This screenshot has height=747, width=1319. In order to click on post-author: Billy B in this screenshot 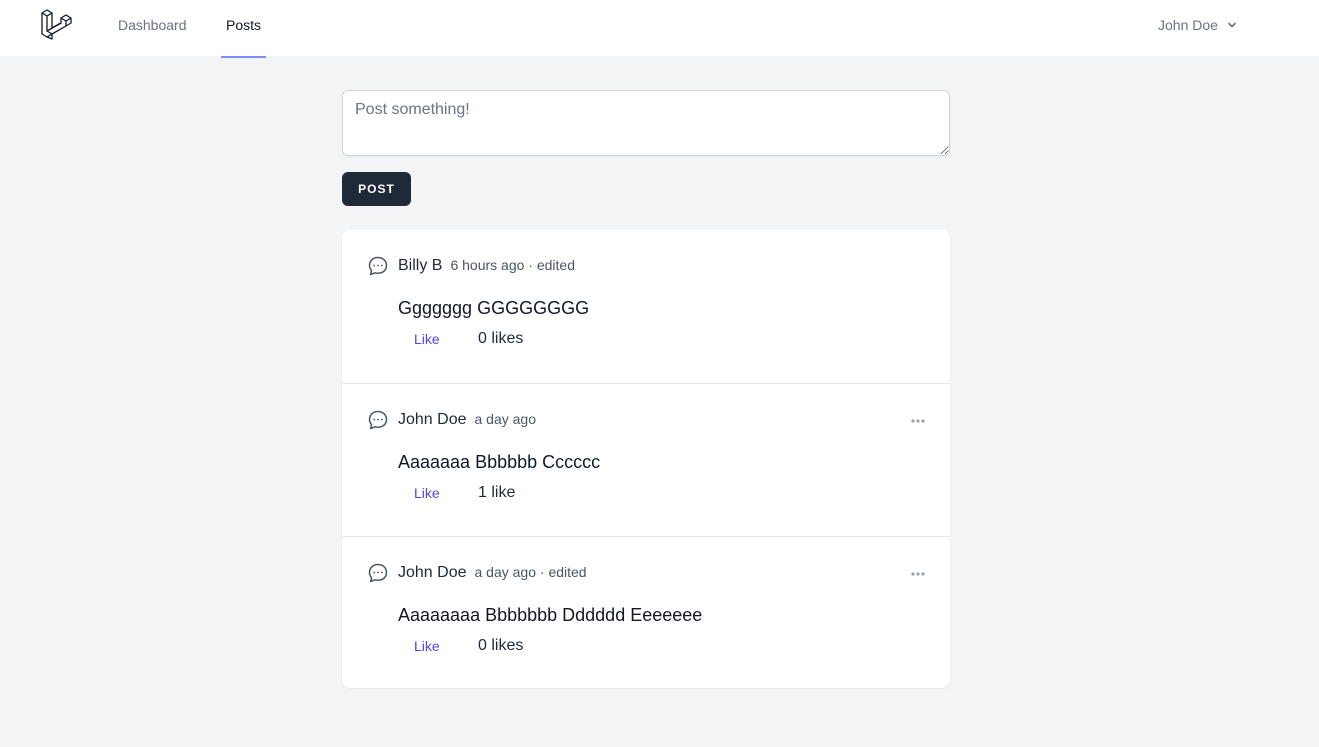, I will do `click(420, 265)`.